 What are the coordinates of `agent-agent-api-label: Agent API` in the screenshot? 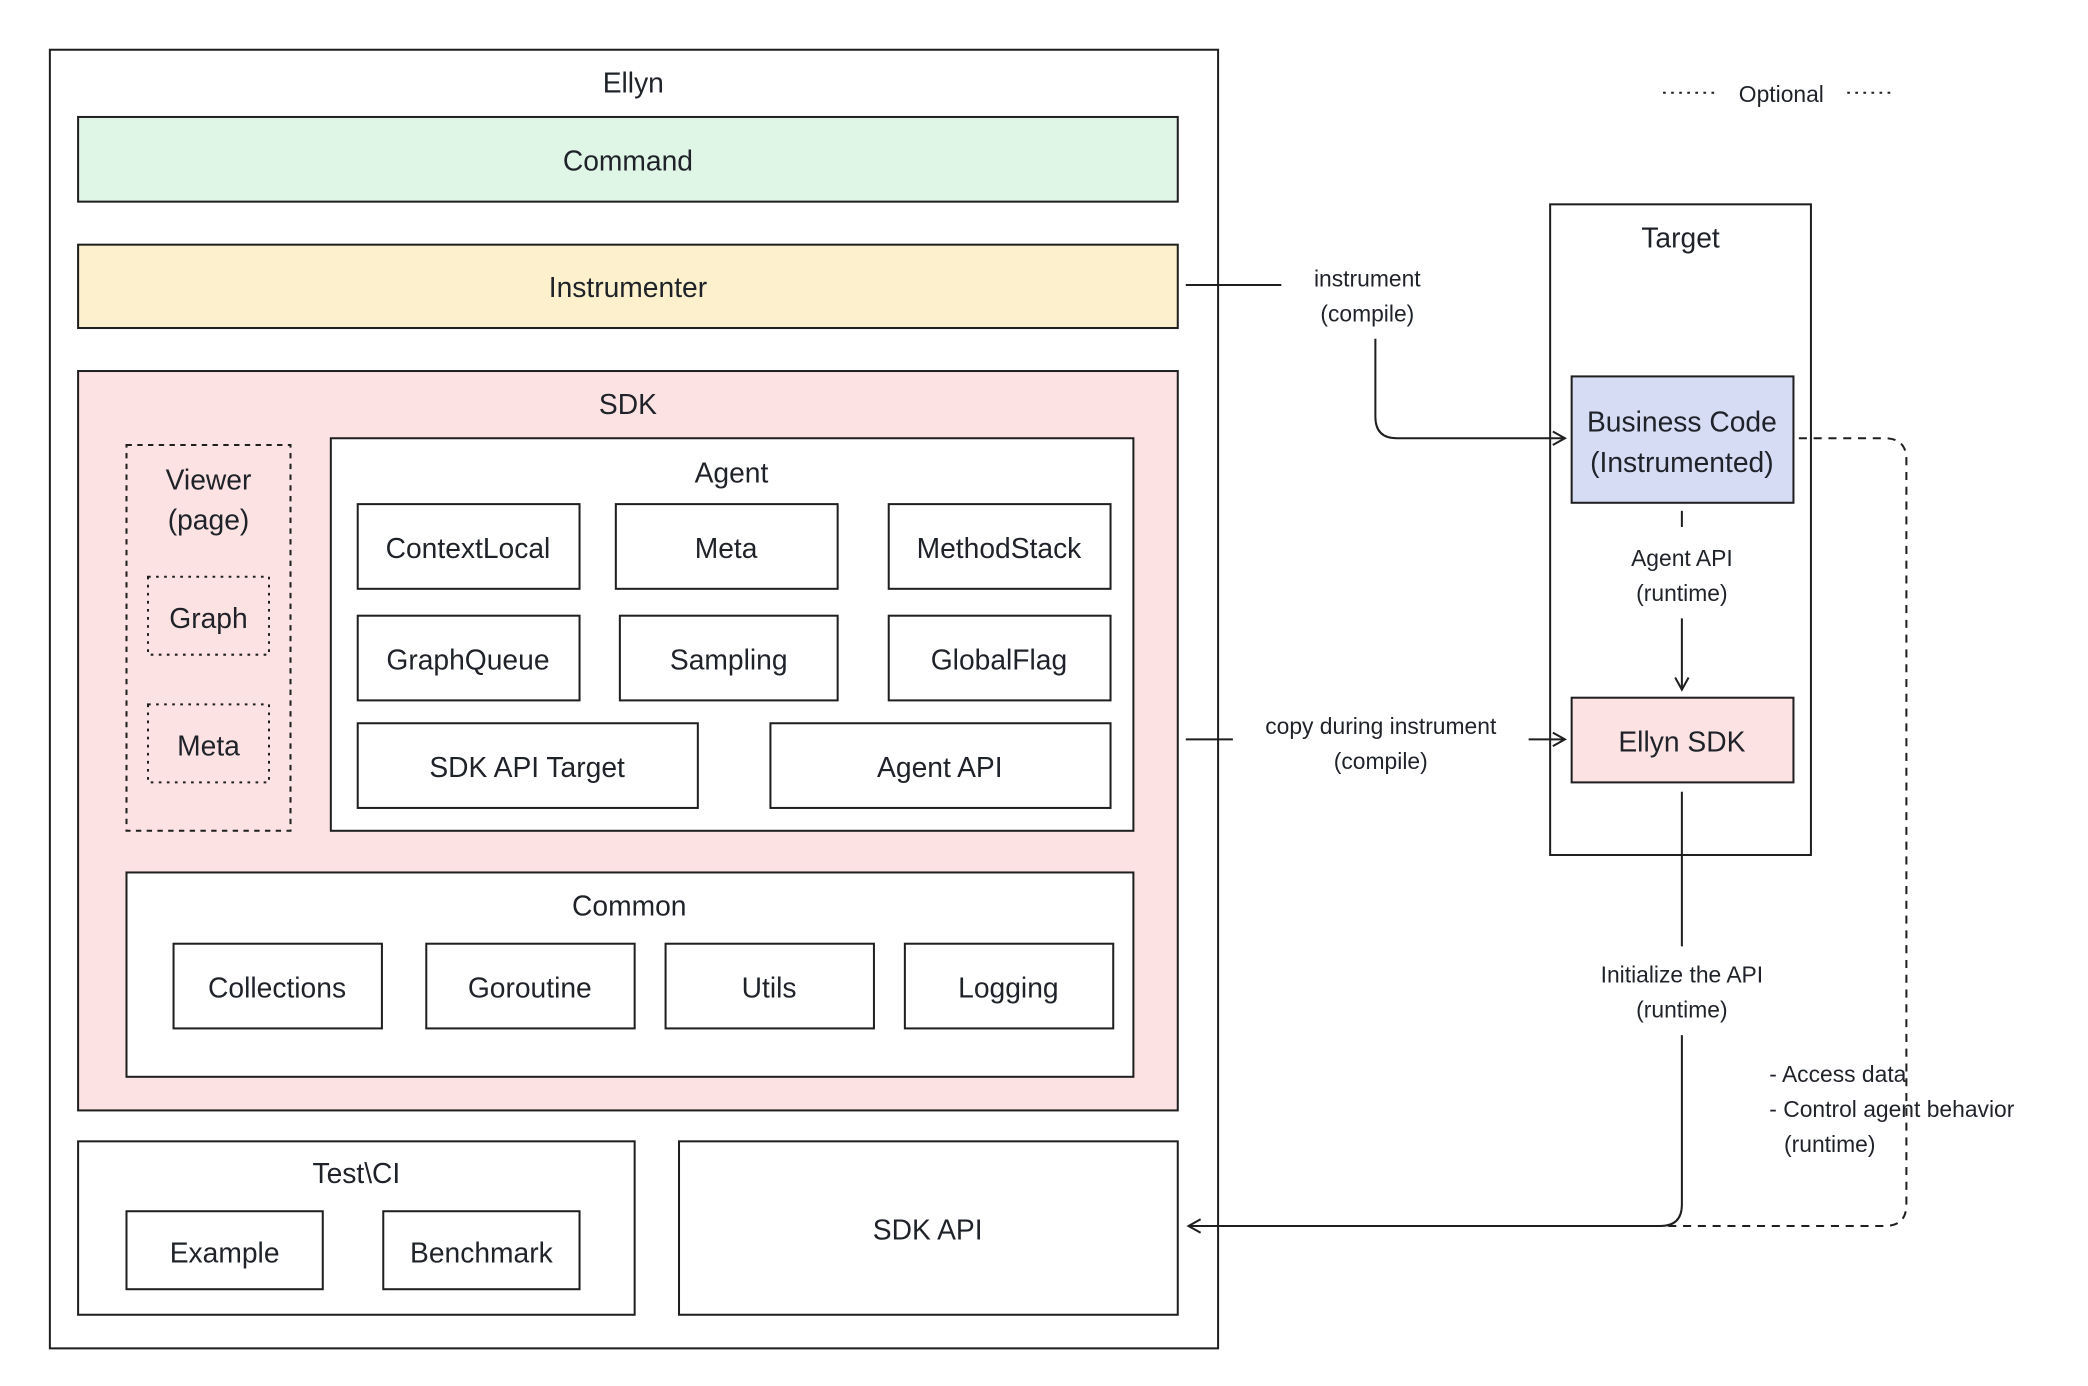 It's located at (940, 767).